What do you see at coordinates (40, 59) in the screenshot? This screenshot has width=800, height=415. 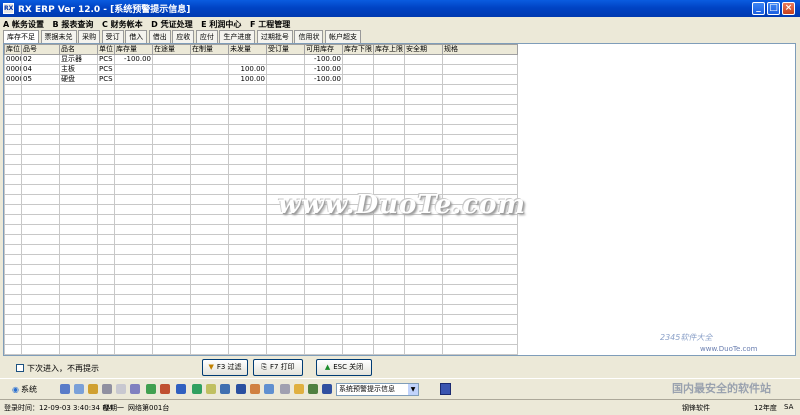 I see `table-cell: 02` at bounding box center [40, 59].